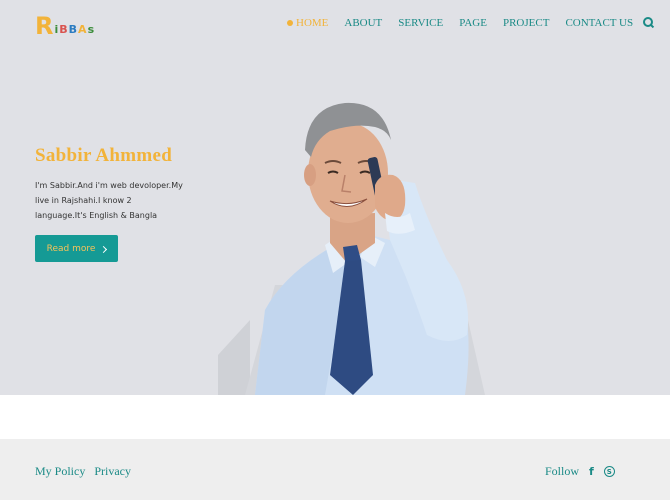  Describe the element at coordinates (104, 155) in the screenshot. I see `hero-title: Sabbir Ahmmed` at that location.